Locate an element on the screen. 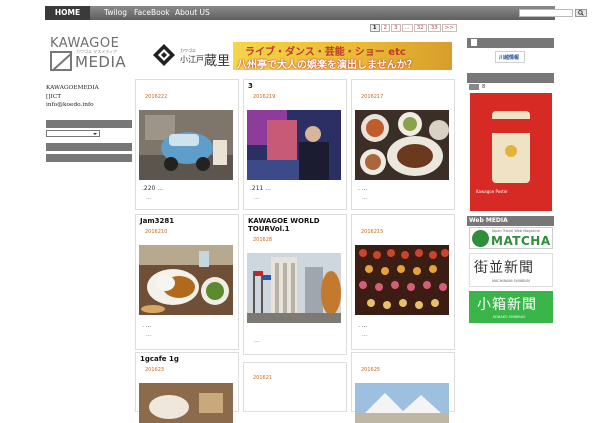 This screenshot has height=423, width=600. machinami-title: 街並新聞 is located at coordinates (504, 268).